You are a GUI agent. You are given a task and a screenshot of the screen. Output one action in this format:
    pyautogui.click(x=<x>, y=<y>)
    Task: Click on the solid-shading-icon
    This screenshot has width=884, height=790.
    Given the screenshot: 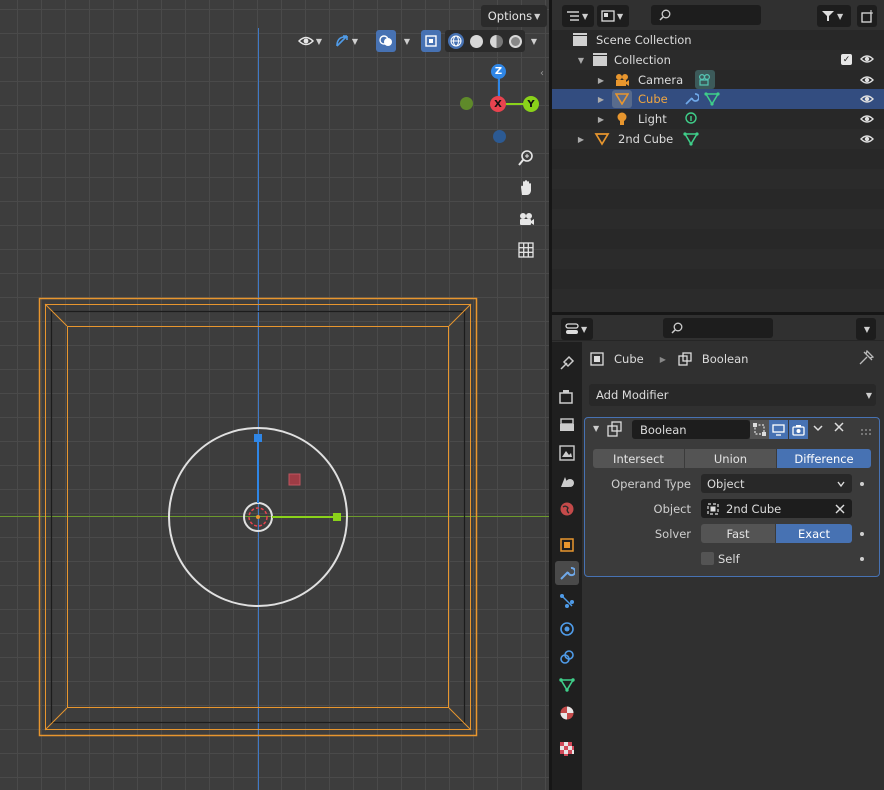 What is the action you would take?
    pyautogui.click(x=477, y=41)
    